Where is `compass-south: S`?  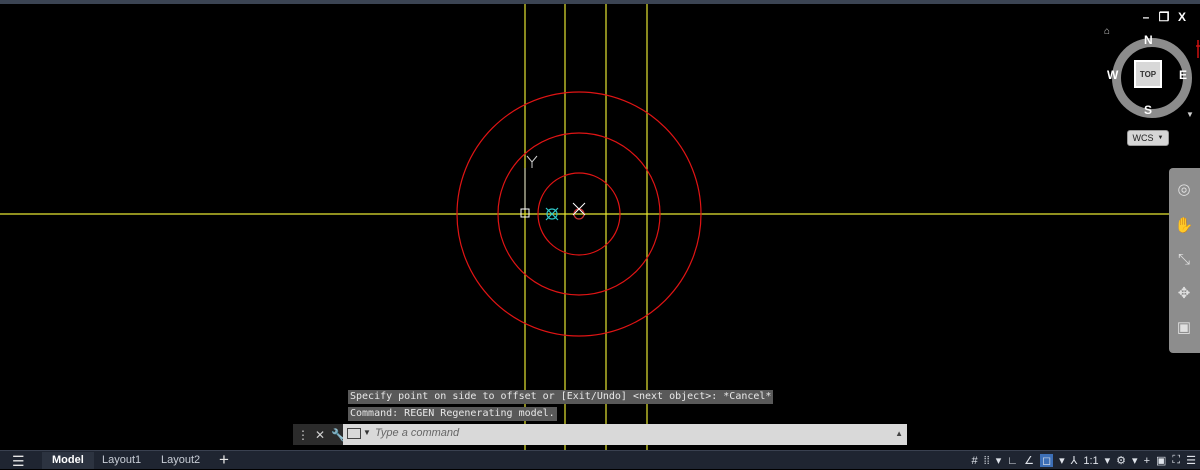
compass-south: S is located at coordinates (1148, 110).